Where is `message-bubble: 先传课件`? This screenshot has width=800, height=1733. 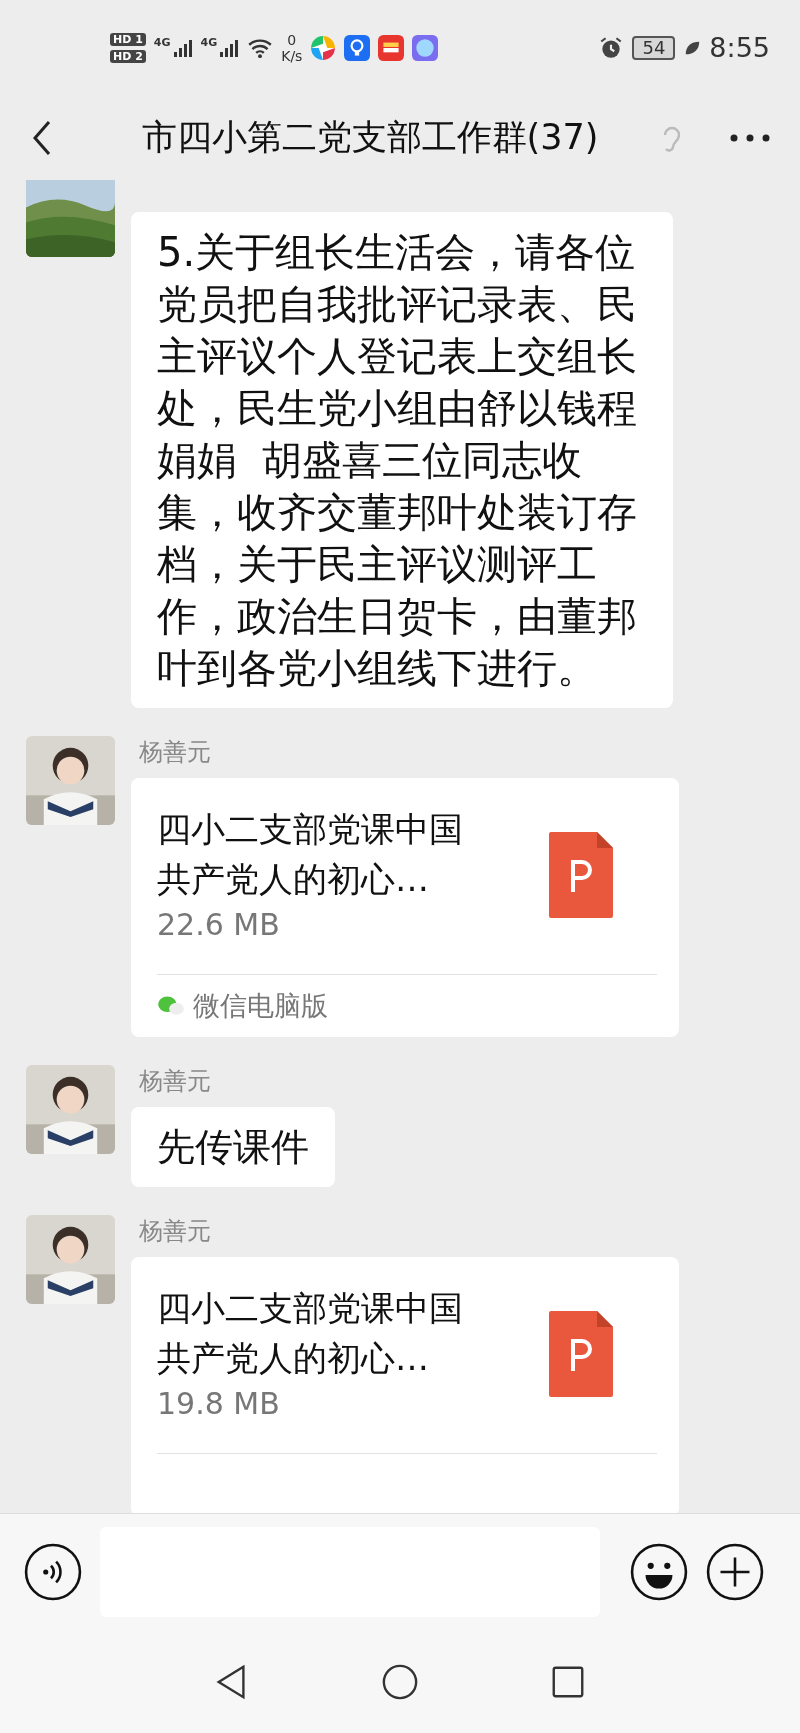 message-bubble: 先传课件 is located at coordinates (233, 1147).